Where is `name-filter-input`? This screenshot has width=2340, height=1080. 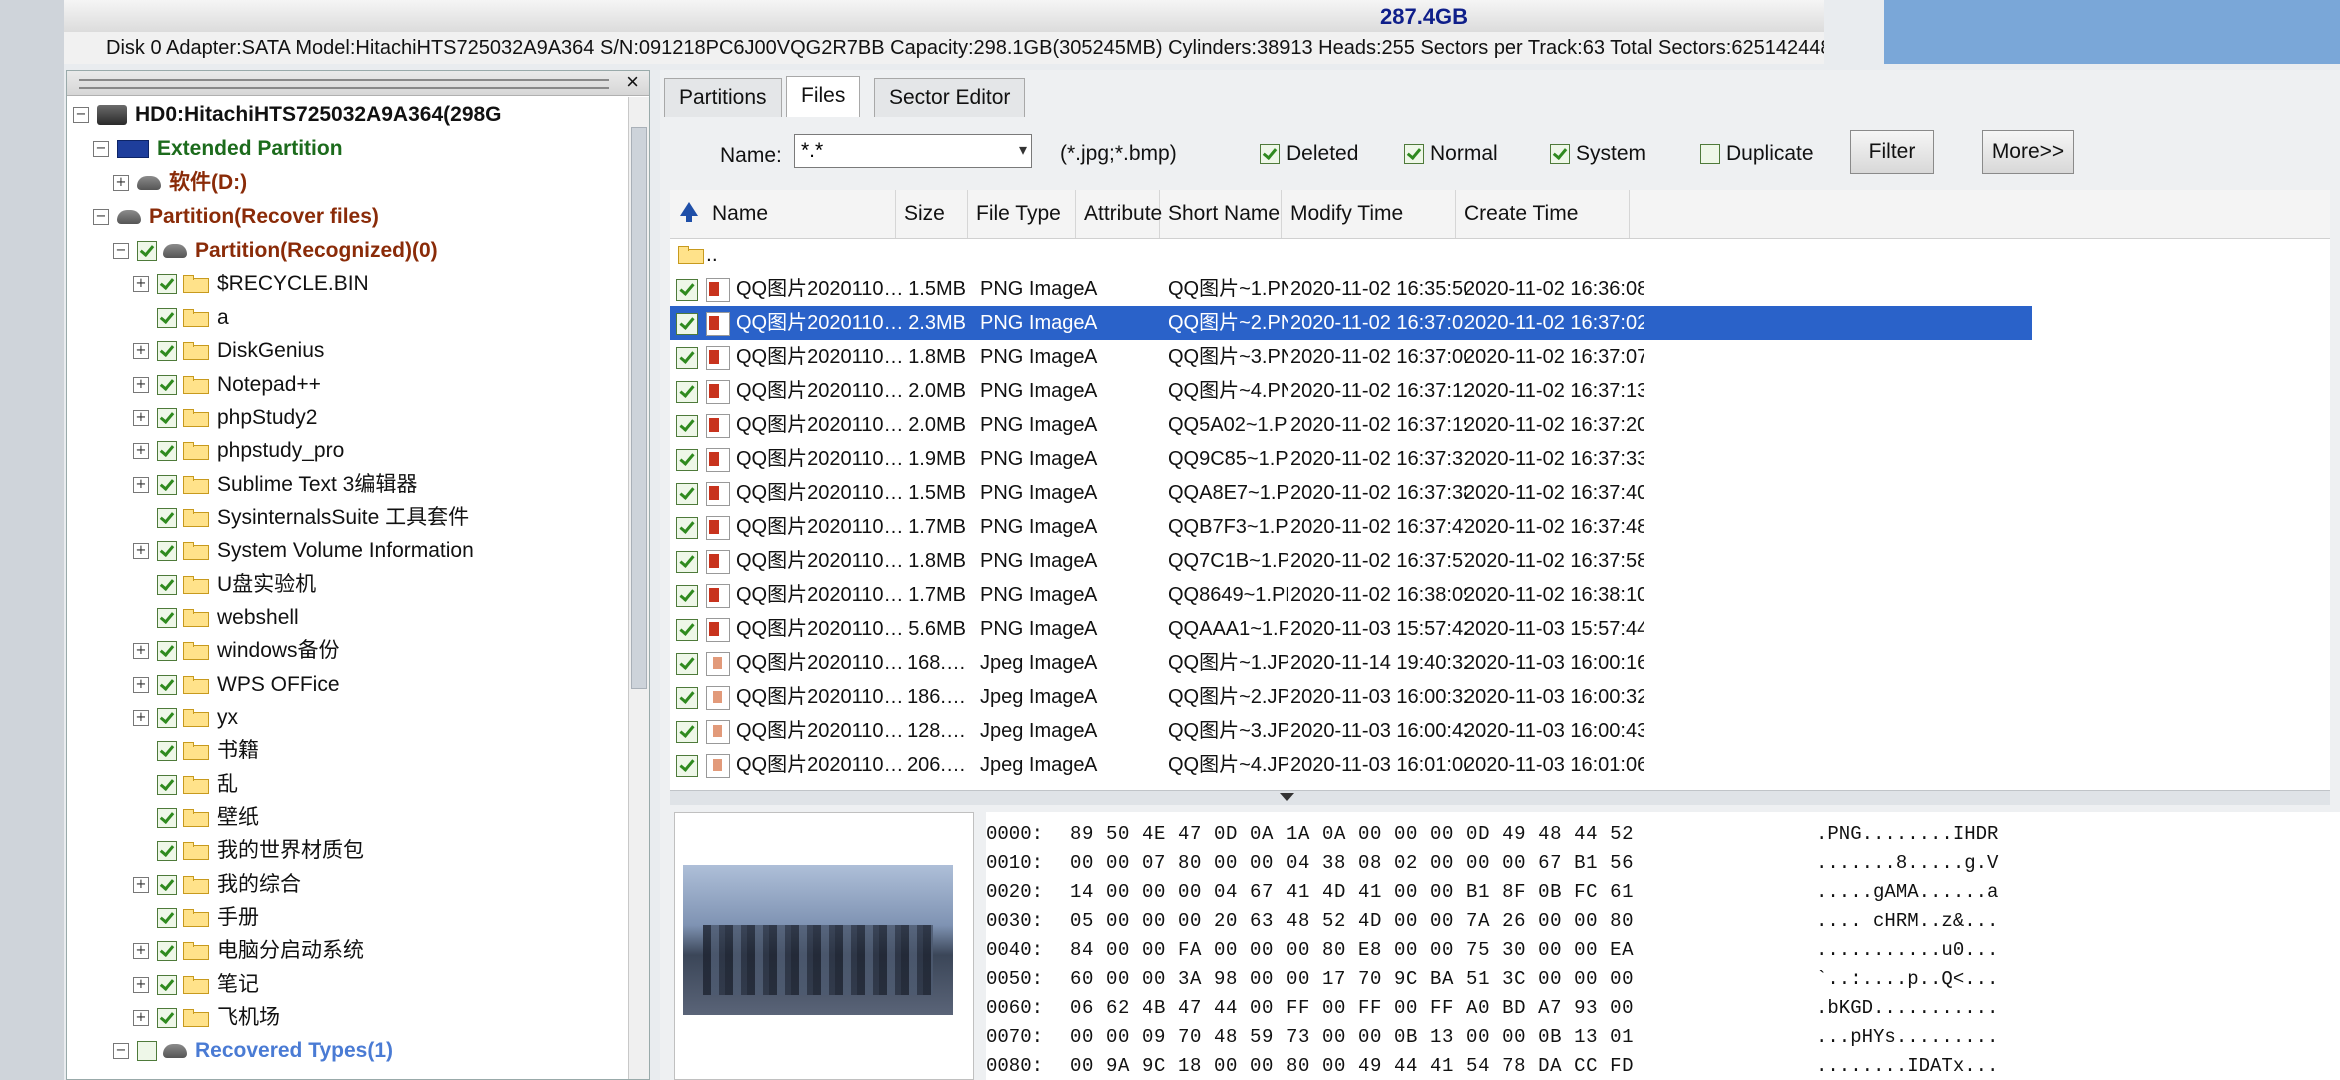 name-filter-input is located at coordinates (913, 151).